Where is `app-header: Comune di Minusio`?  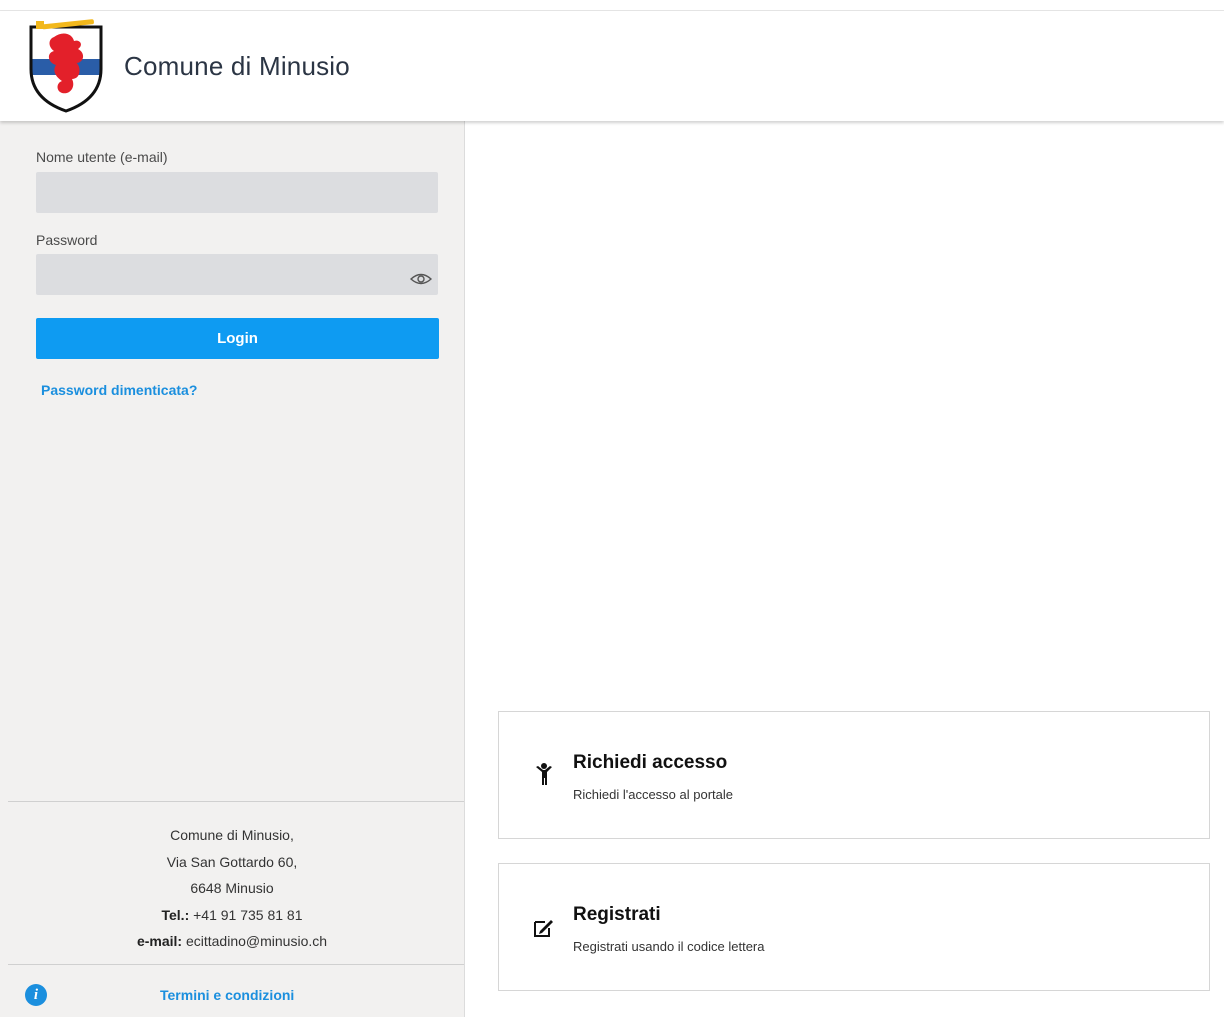 app-header: Comune di Minusio is located at coordinates (612, 66).